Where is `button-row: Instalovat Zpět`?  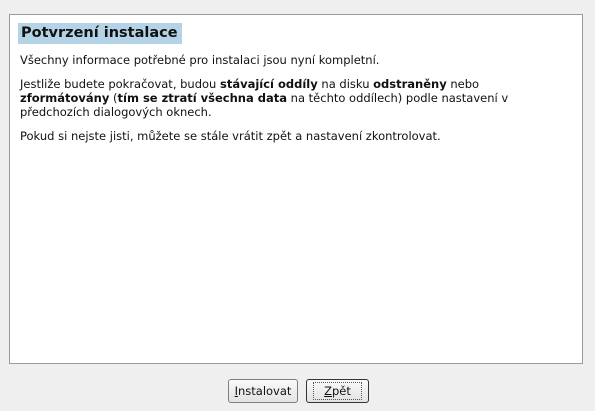 button-row: Instalovat Zpět is located at coordinates (297, 392).